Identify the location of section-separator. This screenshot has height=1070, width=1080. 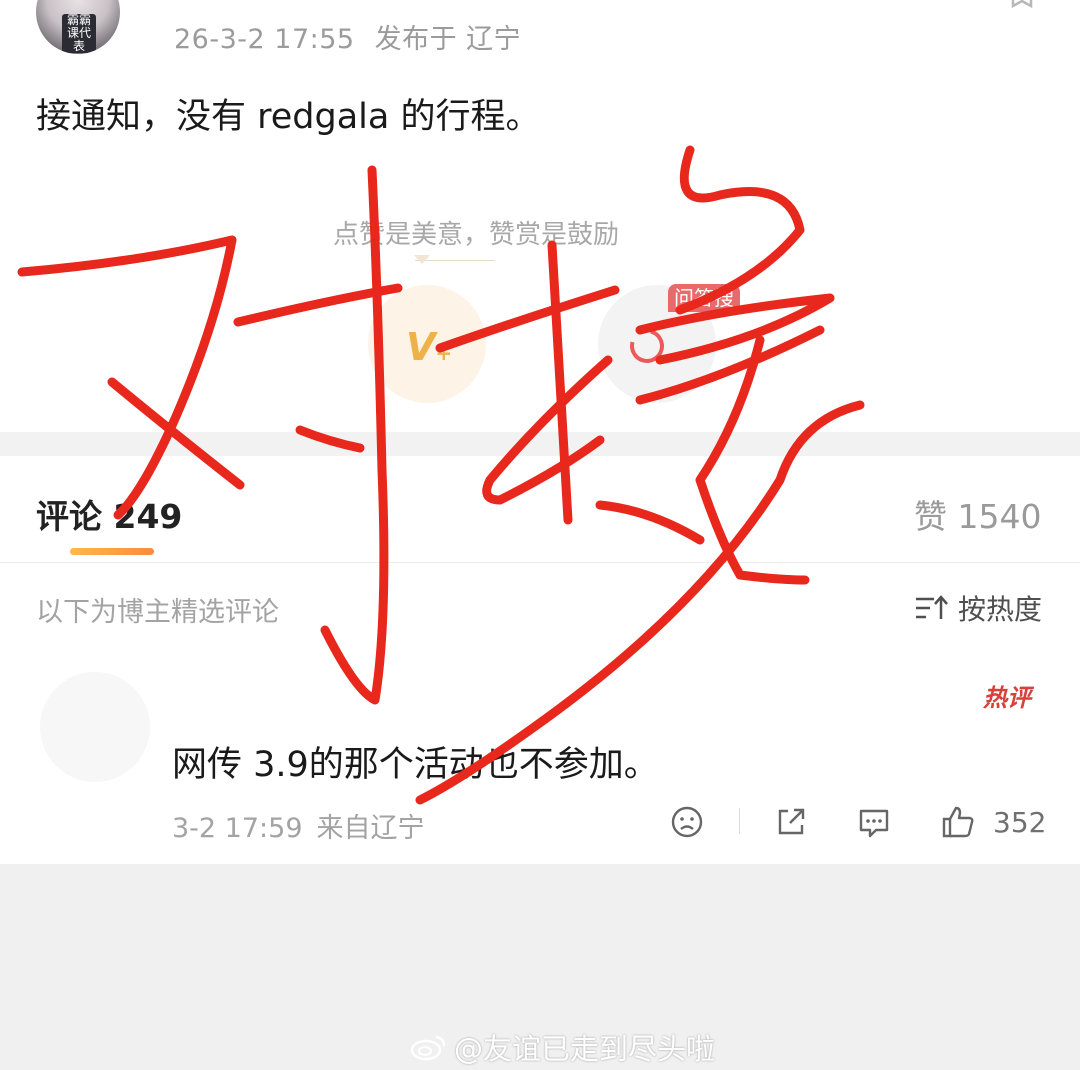
(540, 444).